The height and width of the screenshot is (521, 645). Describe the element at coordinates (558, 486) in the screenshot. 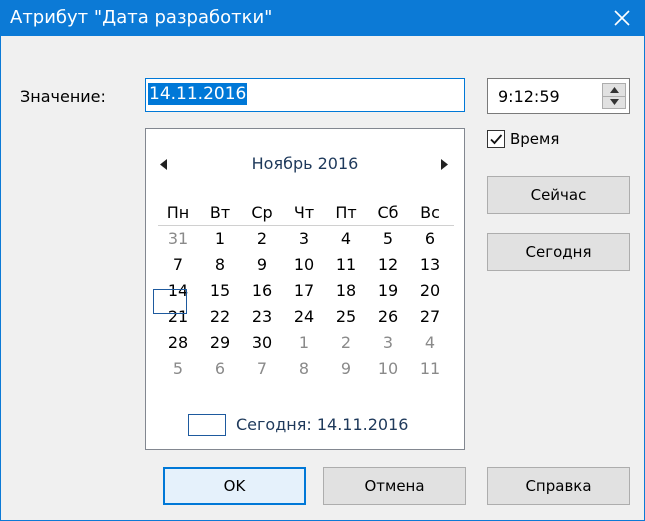

I see `help-button: Справка` at that location.